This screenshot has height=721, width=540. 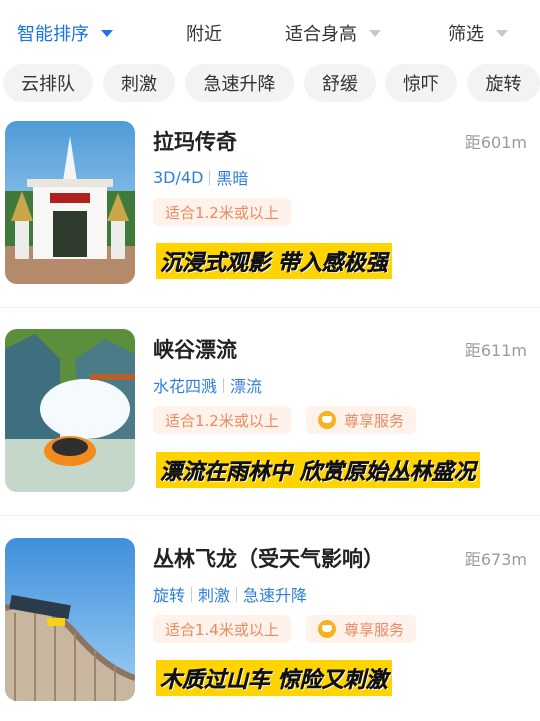 What do you see at coordinates (70, 202) in the screenshot?
I see `attraction-image-temple` at bounding box center [70, 202].